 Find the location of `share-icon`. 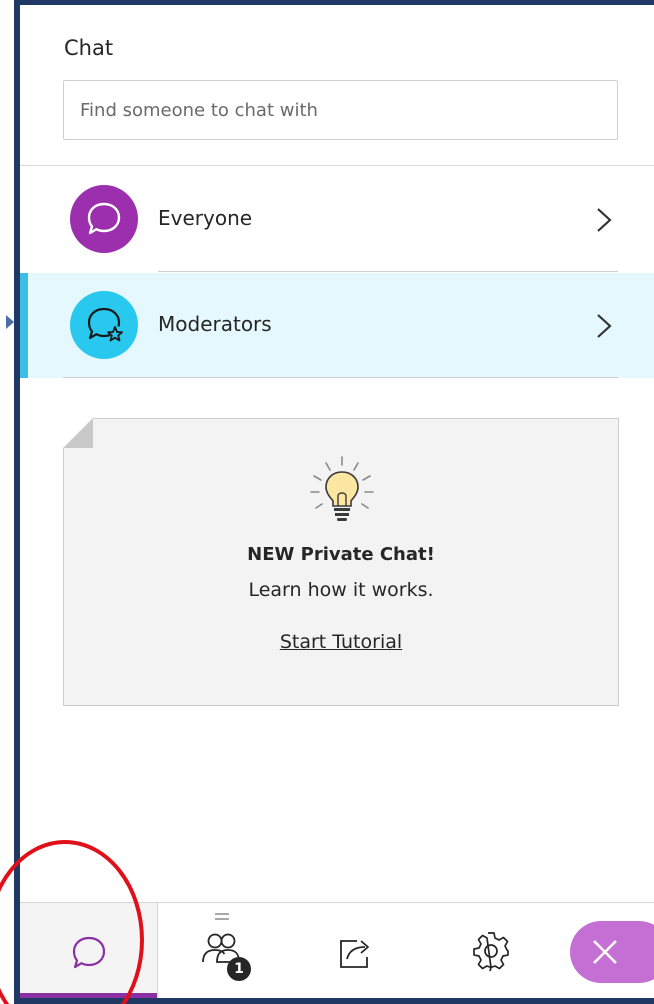

share-icon is located at coordinates (357, 953).